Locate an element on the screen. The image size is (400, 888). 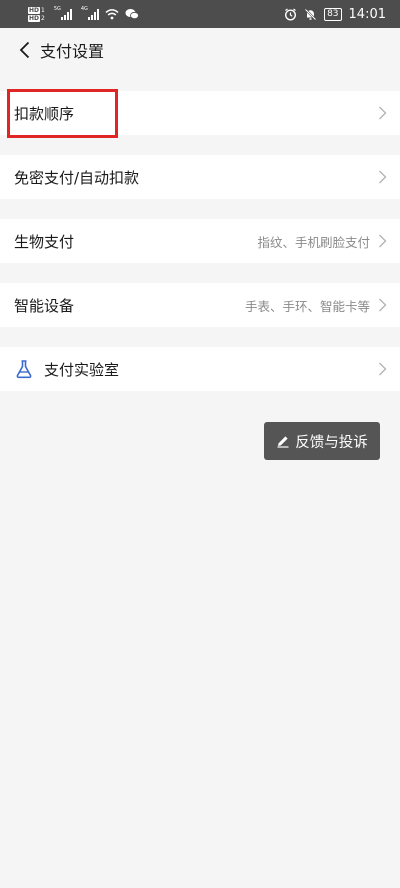
edit-icon is located at coordinates (283, 442).